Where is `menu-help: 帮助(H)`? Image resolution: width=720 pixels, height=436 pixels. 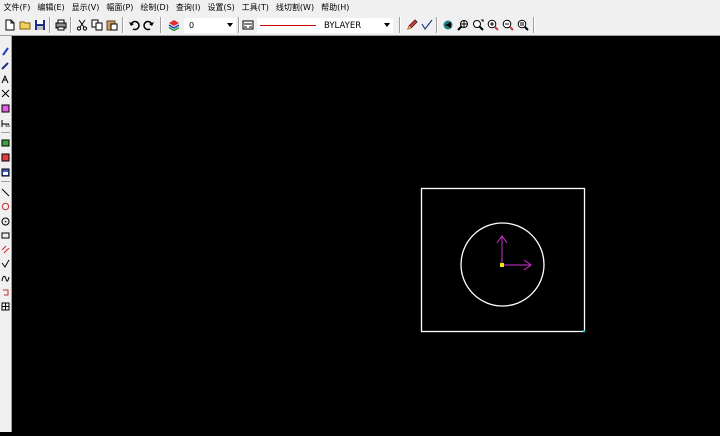
menu-help: 帮助(H) is located at coordinates (335, 7).